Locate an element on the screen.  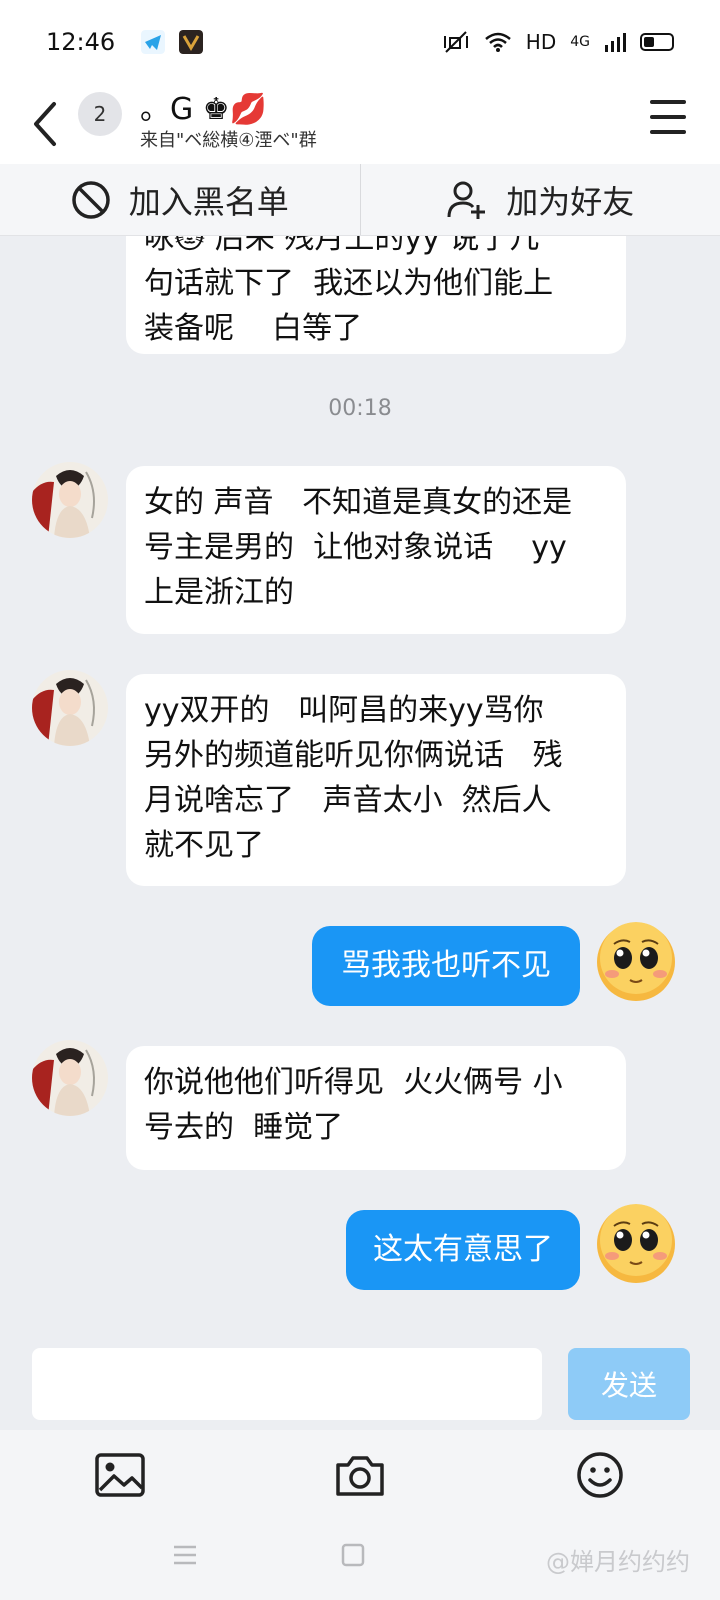
battery-icon is located at coordinates (657, 42).